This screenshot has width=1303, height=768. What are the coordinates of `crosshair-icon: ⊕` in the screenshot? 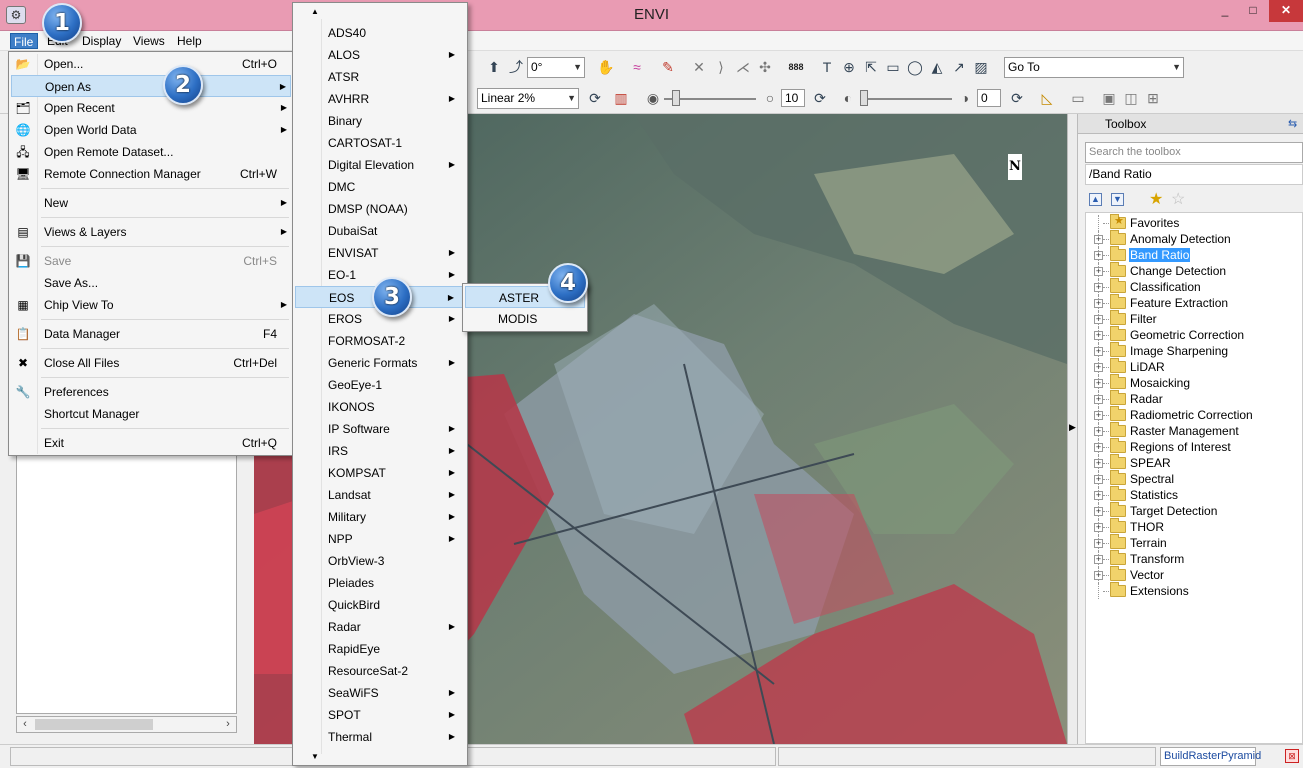 It's located at (849, 67).